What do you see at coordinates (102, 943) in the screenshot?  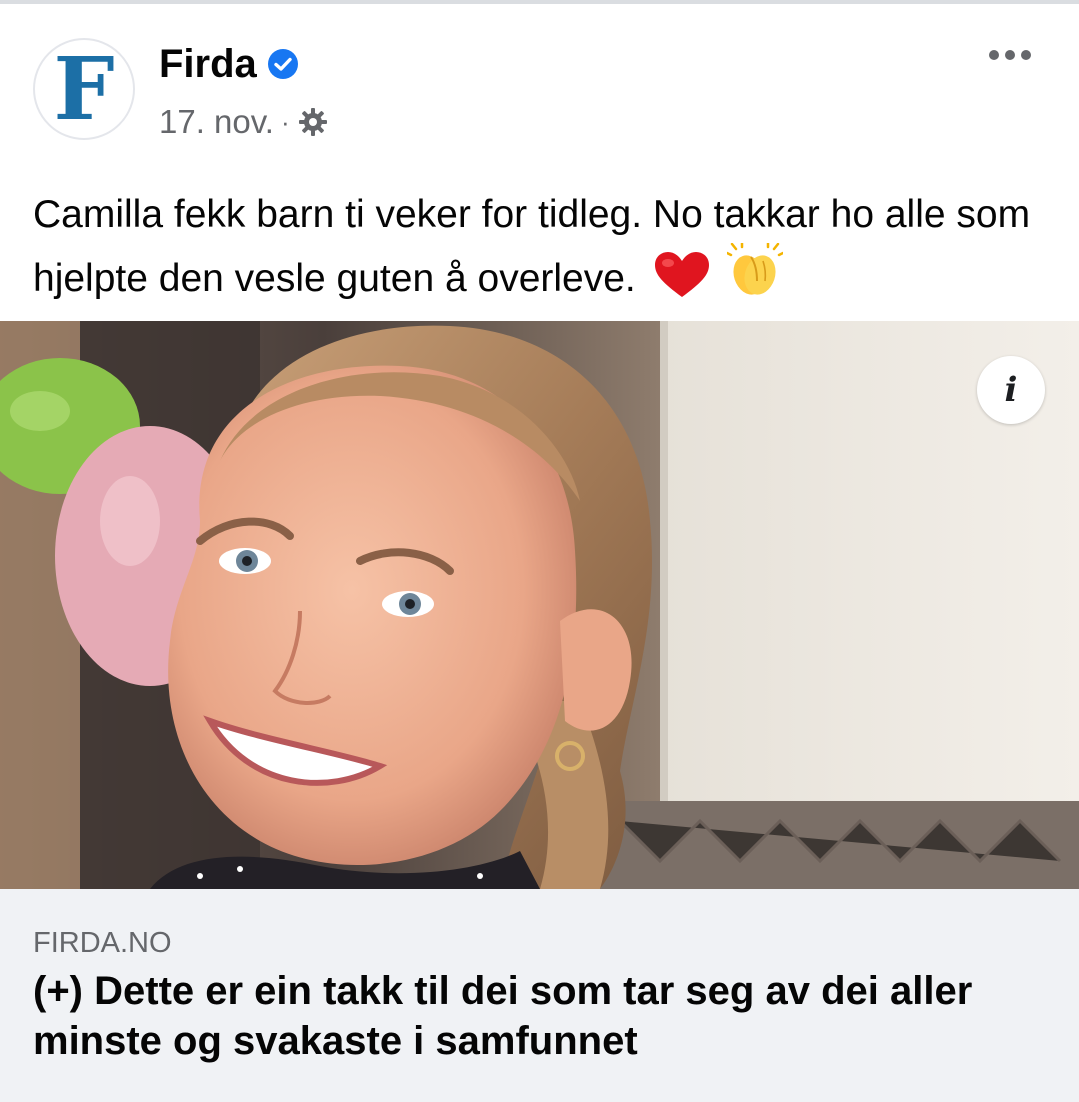 I see `link-domain: FIRDA.NO` at bounding box center [102, 943].